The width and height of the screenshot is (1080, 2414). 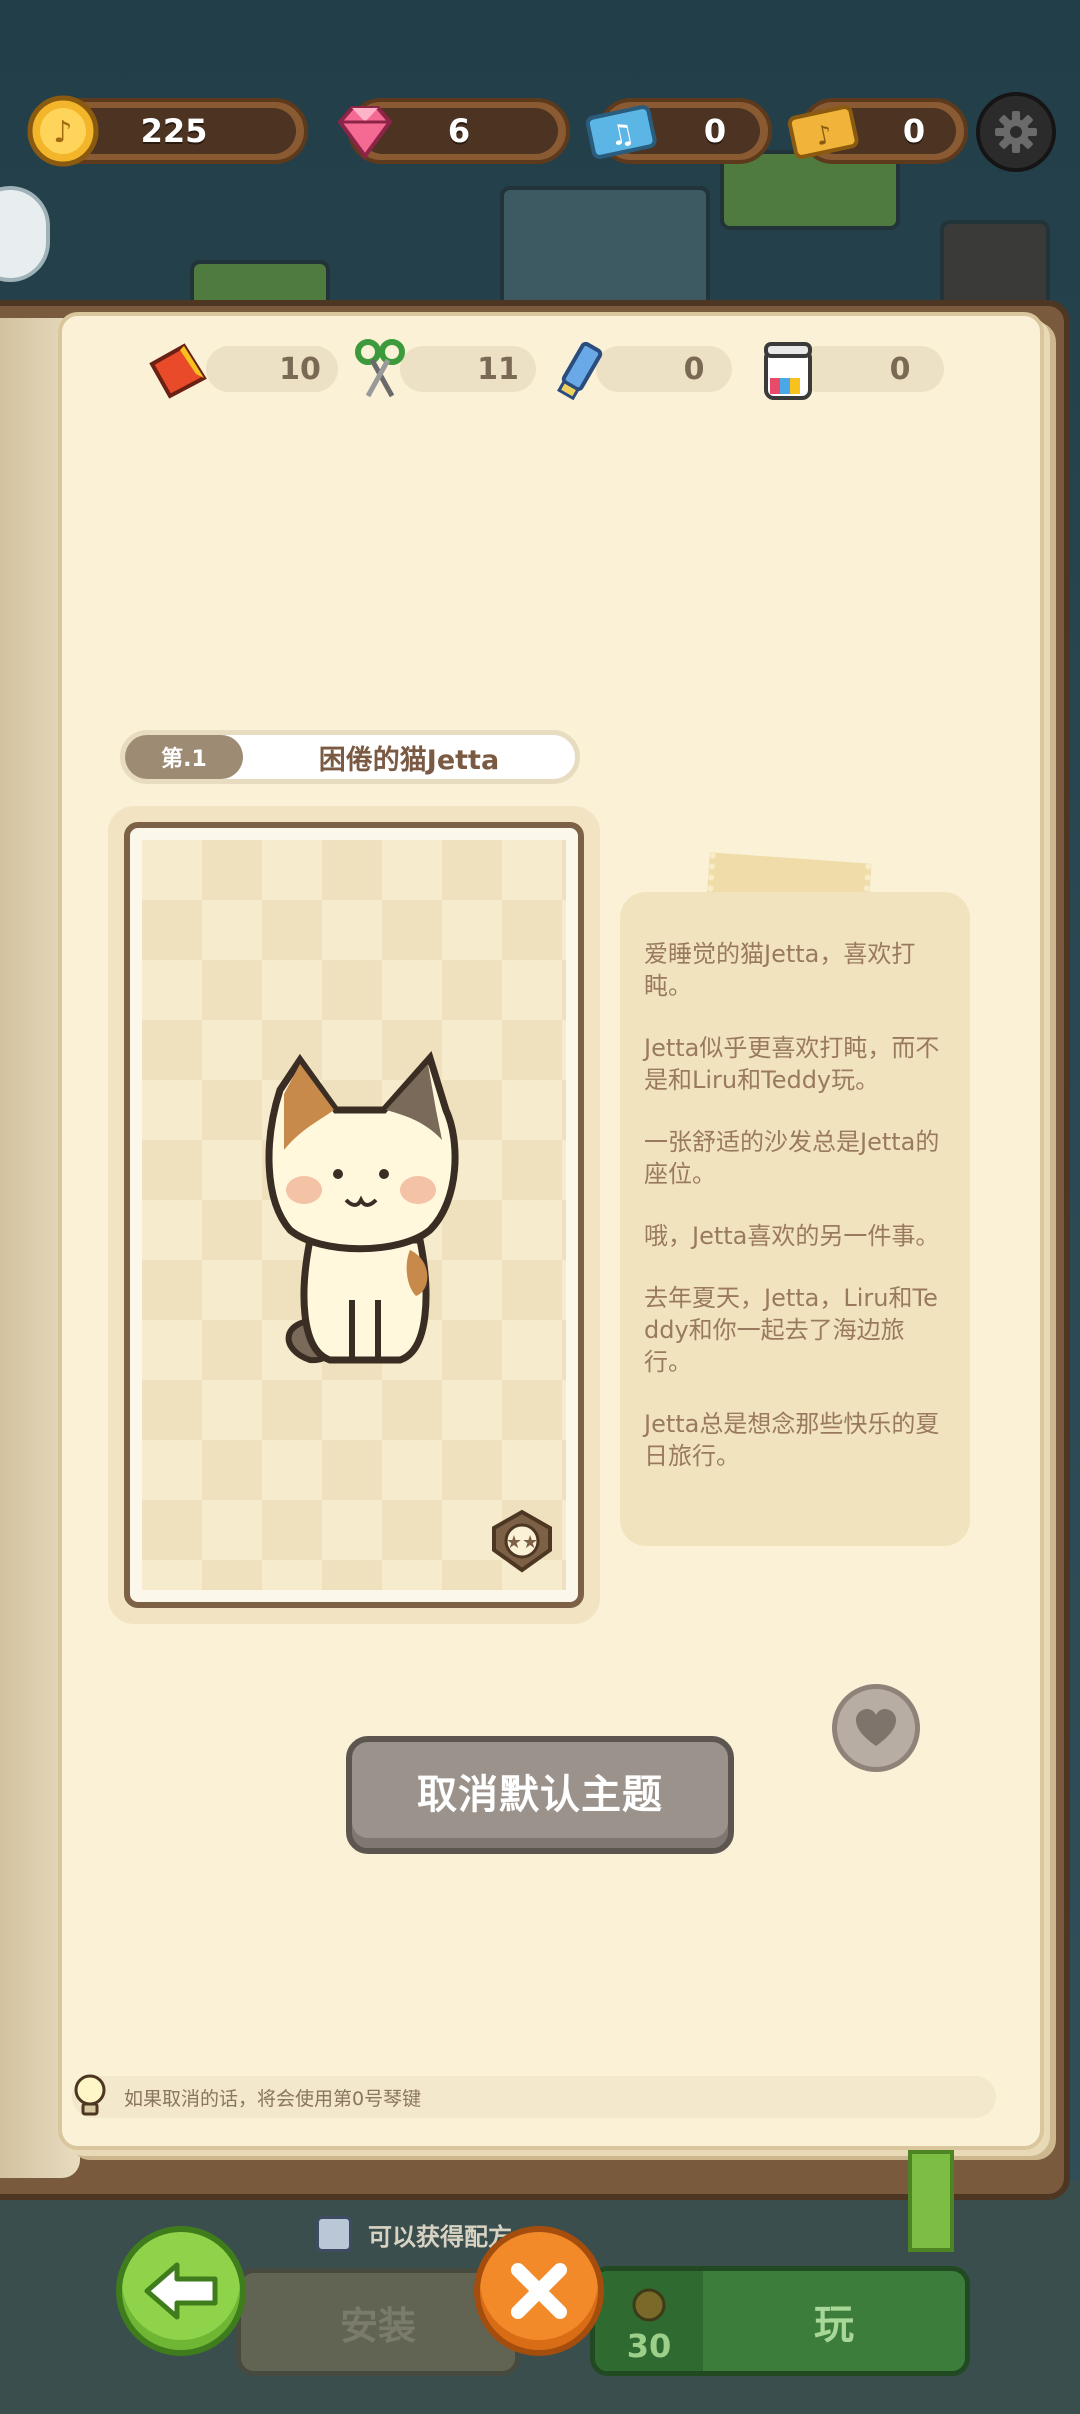 What do you see at coordinates (823, 132) in the screenshot?
I see `gold-ticket-icon: ♪` at bounding box center [823, 132].